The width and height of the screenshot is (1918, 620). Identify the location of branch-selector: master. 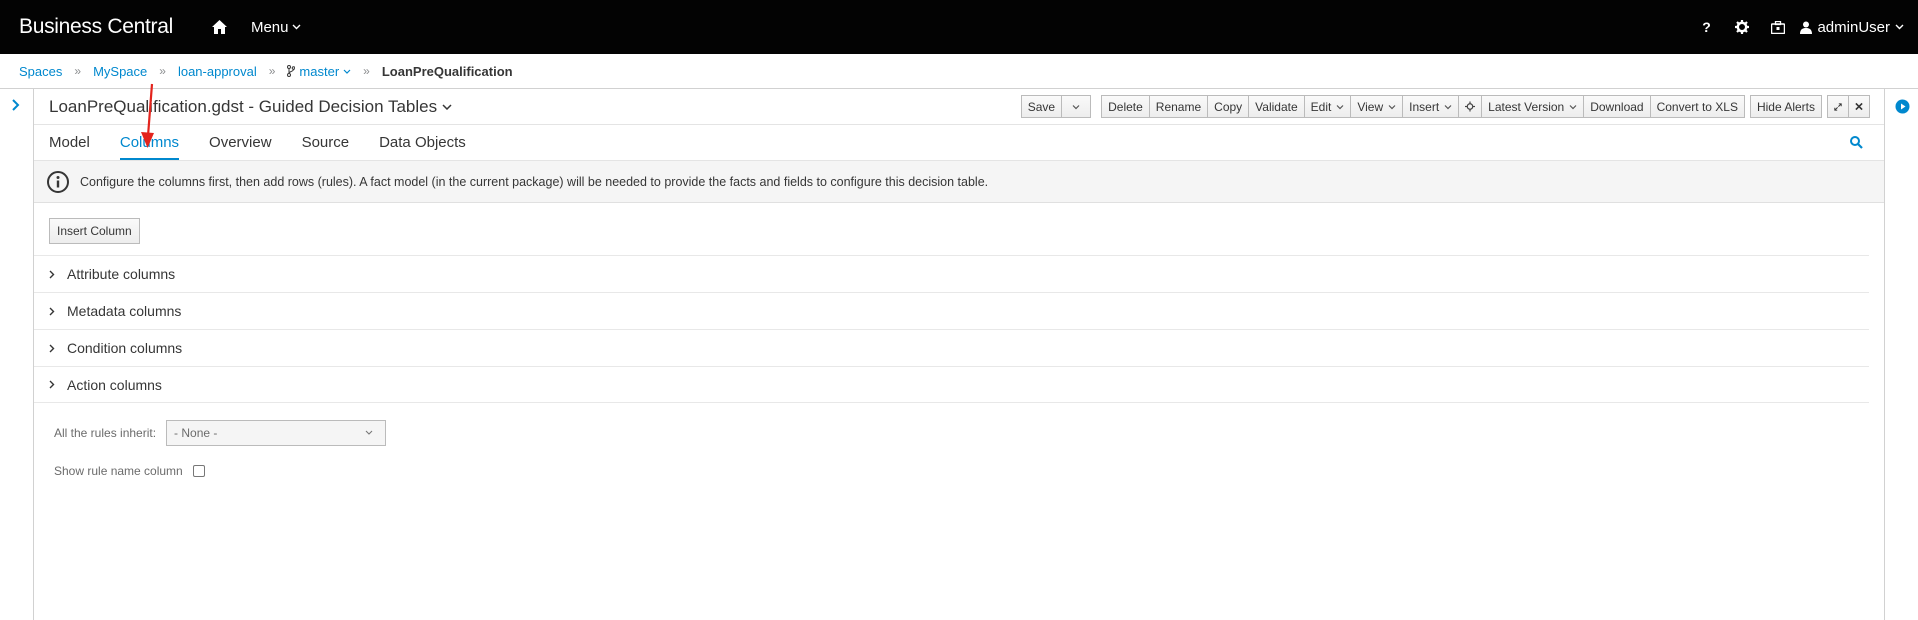
(319, 71).